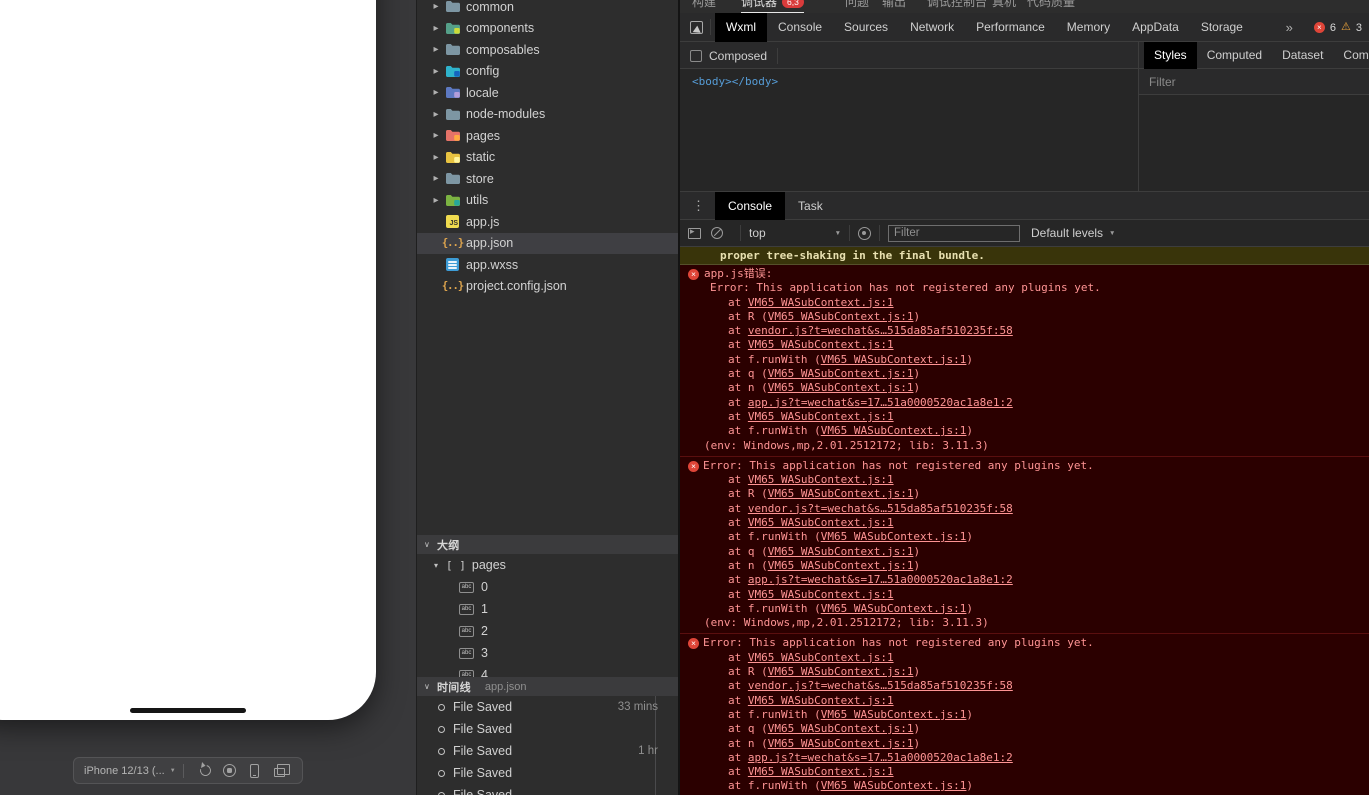 The height and width of the screenshot is (795, 1369). I want to click on outline-section-header: ∨ 大纲, so click(547, 544).